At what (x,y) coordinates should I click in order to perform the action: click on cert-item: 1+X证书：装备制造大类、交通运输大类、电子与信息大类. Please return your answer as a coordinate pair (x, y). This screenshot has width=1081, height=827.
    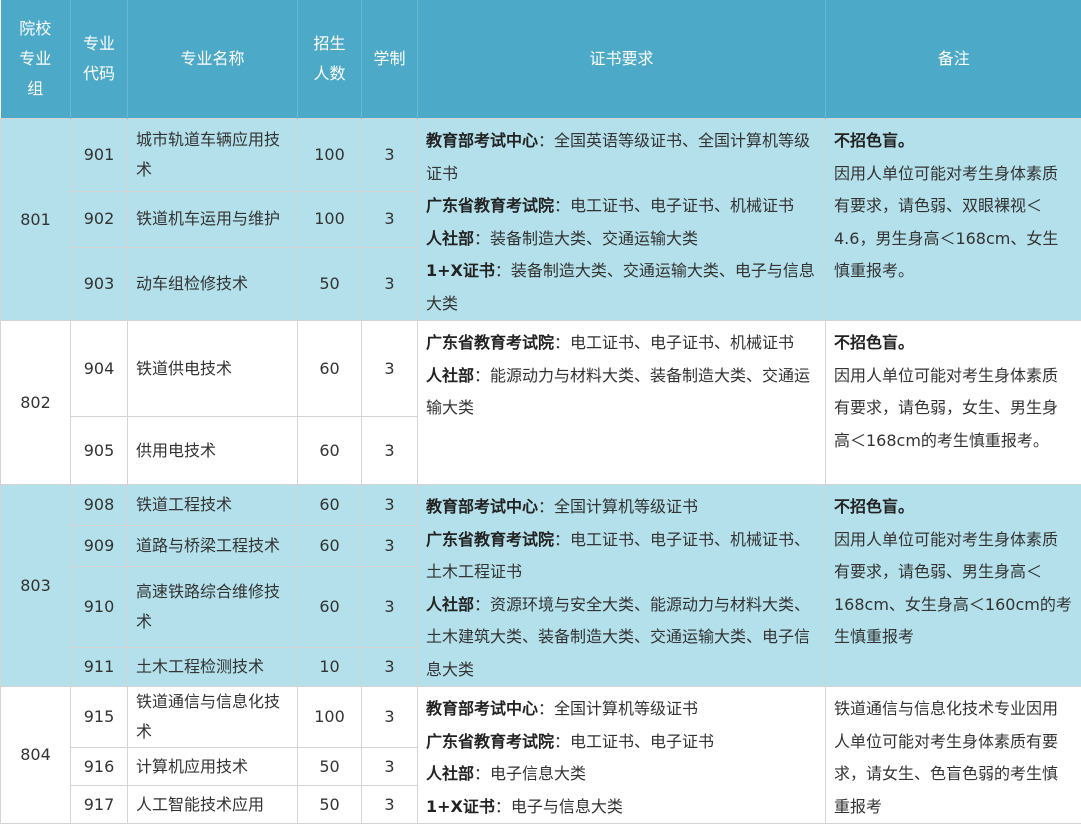
    Looking at the image, I should click on (621, 287).